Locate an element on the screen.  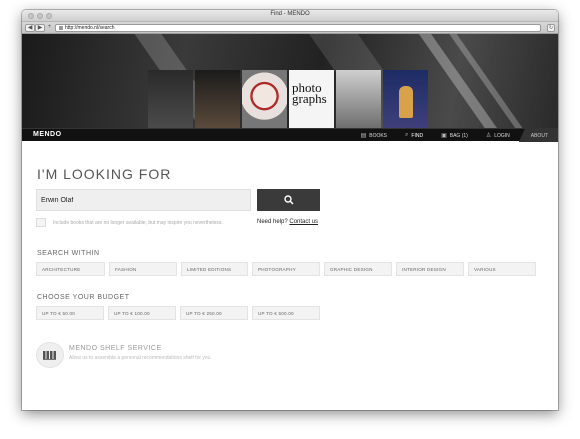
shelf-icon is located at coordinates (49, 355).